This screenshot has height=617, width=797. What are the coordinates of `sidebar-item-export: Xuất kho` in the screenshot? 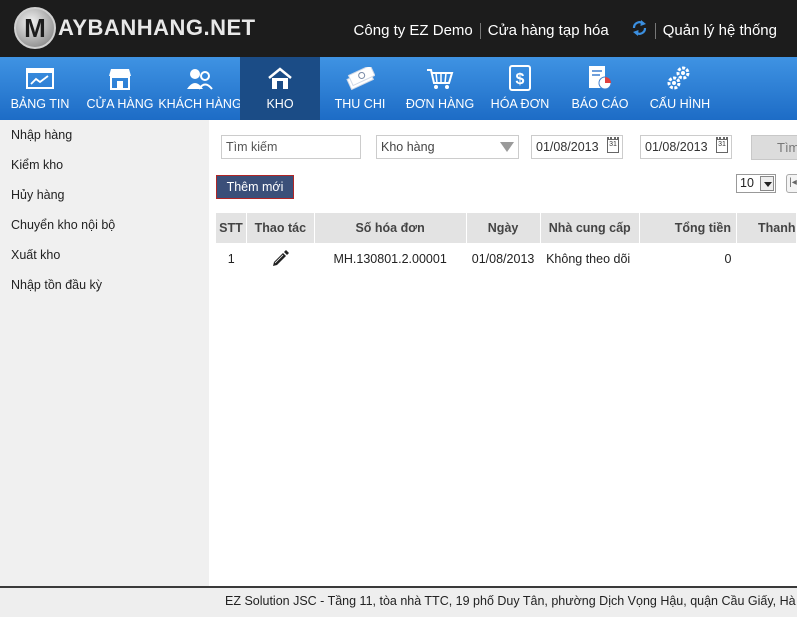 It's located at (104, 255).